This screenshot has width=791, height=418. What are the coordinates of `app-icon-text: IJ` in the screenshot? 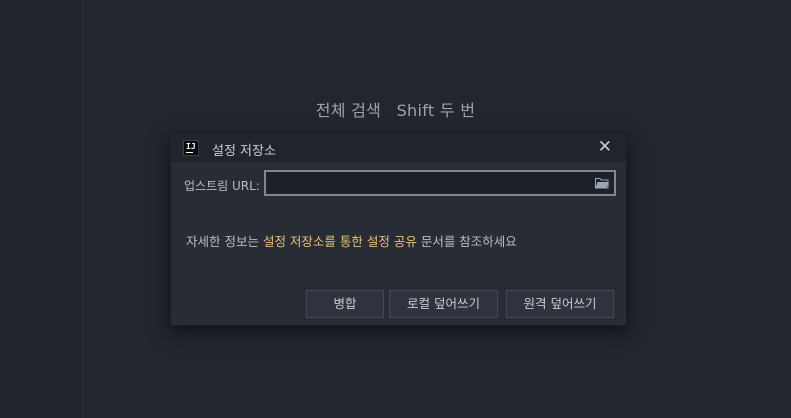 It's located at (191, 146).